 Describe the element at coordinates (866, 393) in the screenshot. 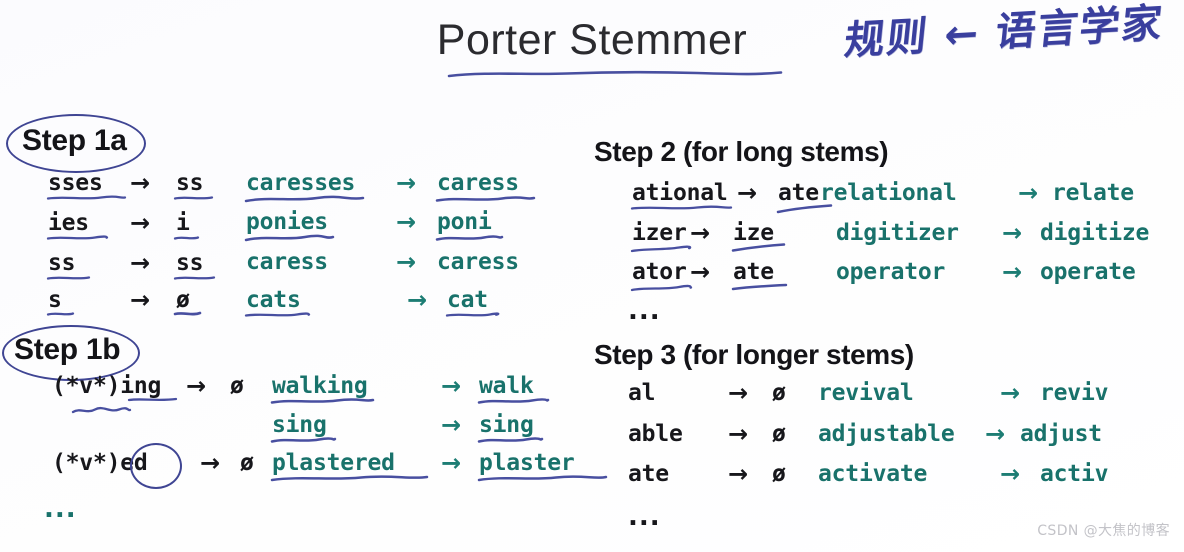

I see `step-3-example-word: revival` at that location.